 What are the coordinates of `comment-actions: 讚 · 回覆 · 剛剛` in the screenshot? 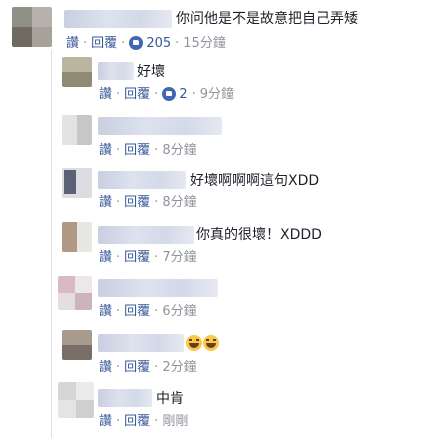 It's located at (144, 422).